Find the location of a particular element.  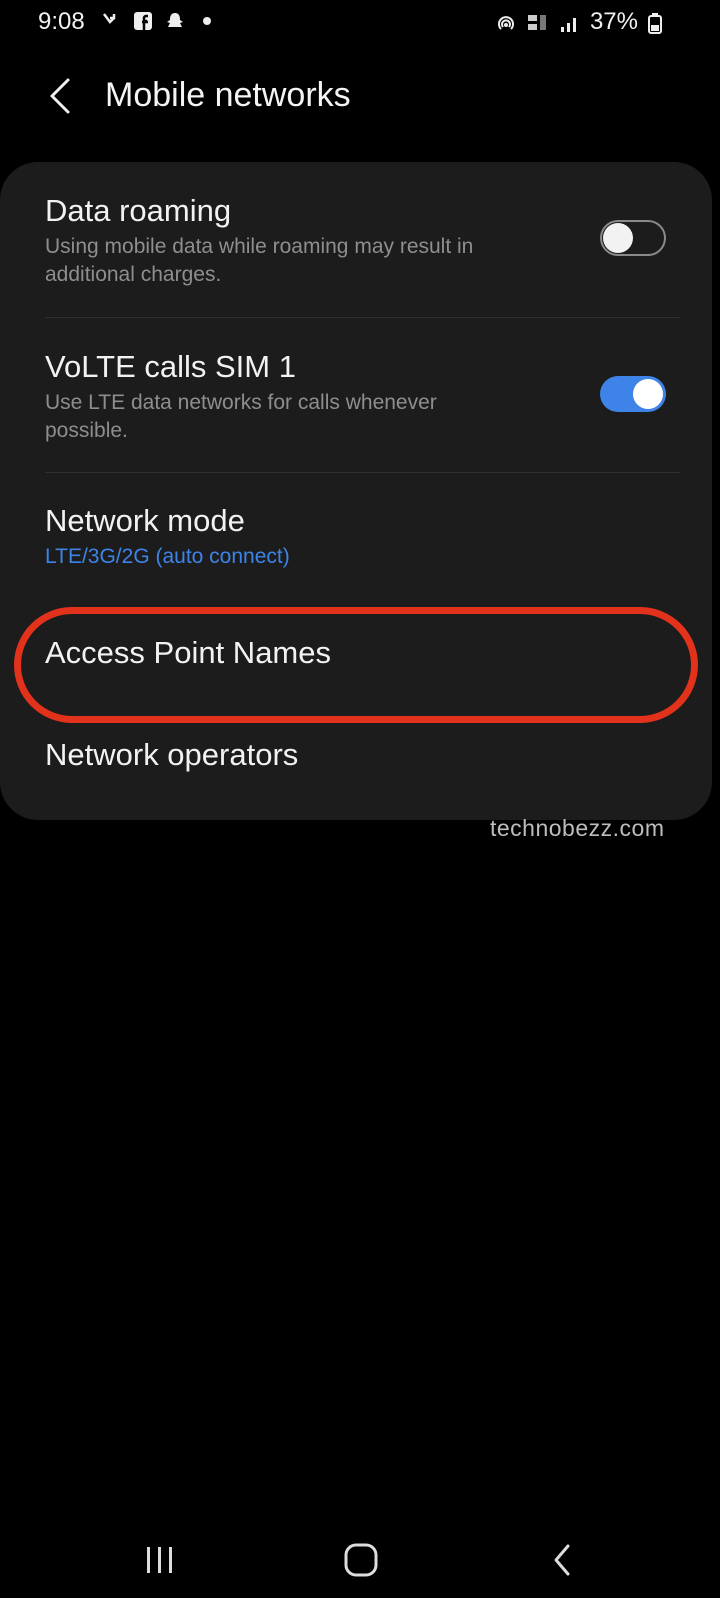

back-arrow-icon is located at coordinates (60, 96).